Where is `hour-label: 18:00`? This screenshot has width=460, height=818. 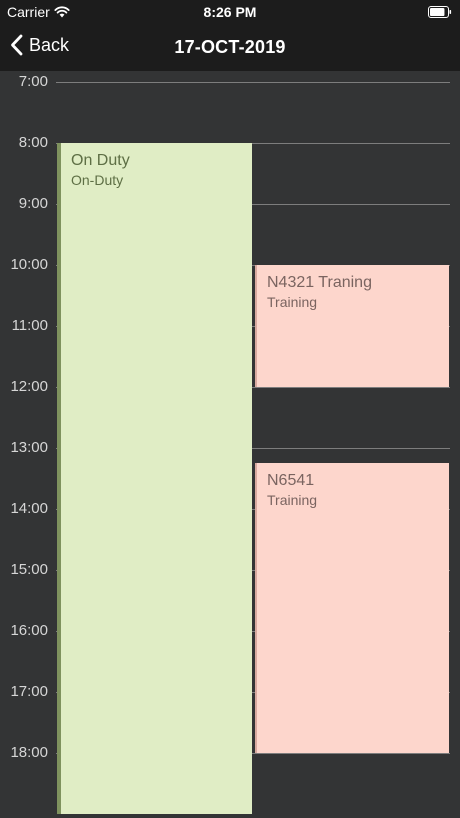
hour-label: 18:00 is located at coordinates (29, 752).